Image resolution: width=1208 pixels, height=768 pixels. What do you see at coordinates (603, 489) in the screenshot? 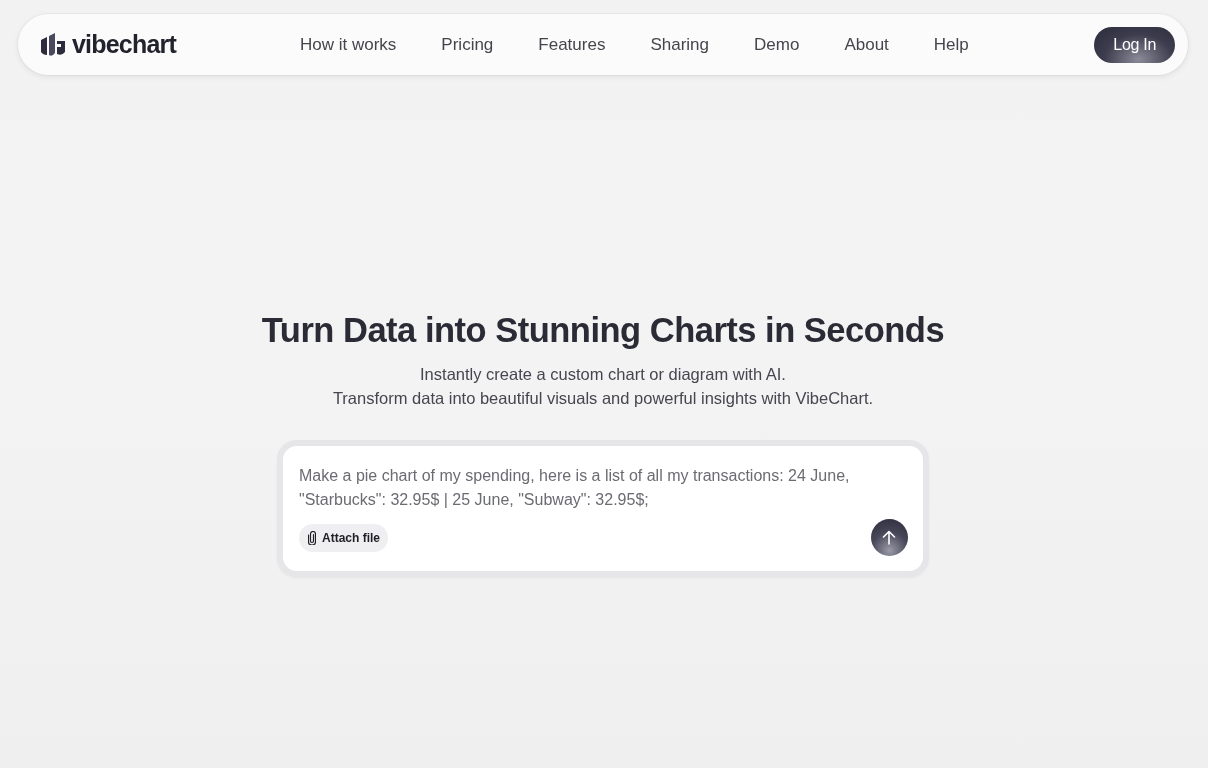
I see `prompt-input: Make a pie chart of my spending, here is a list of all my transactions: 24 June, "Starbucks": 32.95$ | 25 June, "Subway": 32.95$;` at bounding box center [603, 489].